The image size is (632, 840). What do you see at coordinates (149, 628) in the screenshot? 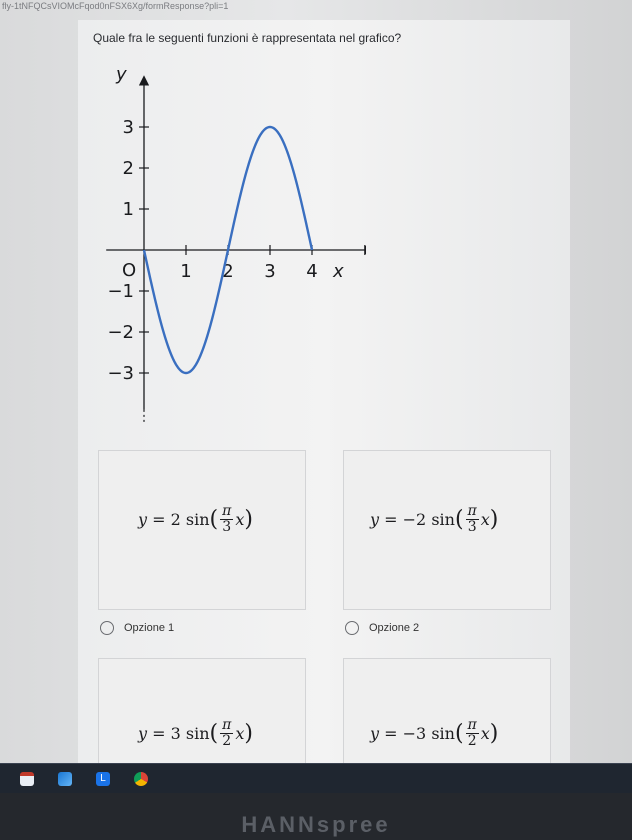
I see `option-1-label: Opzione 1` at bounding box center [149, 628].